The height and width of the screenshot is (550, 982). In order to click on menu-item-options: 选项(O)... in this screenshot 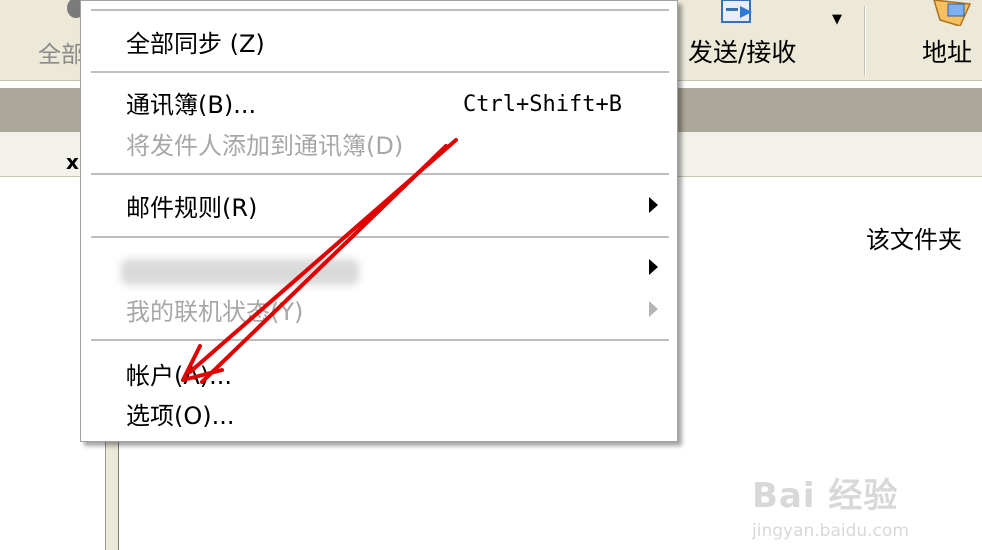, I will do `click(180, 416)`.